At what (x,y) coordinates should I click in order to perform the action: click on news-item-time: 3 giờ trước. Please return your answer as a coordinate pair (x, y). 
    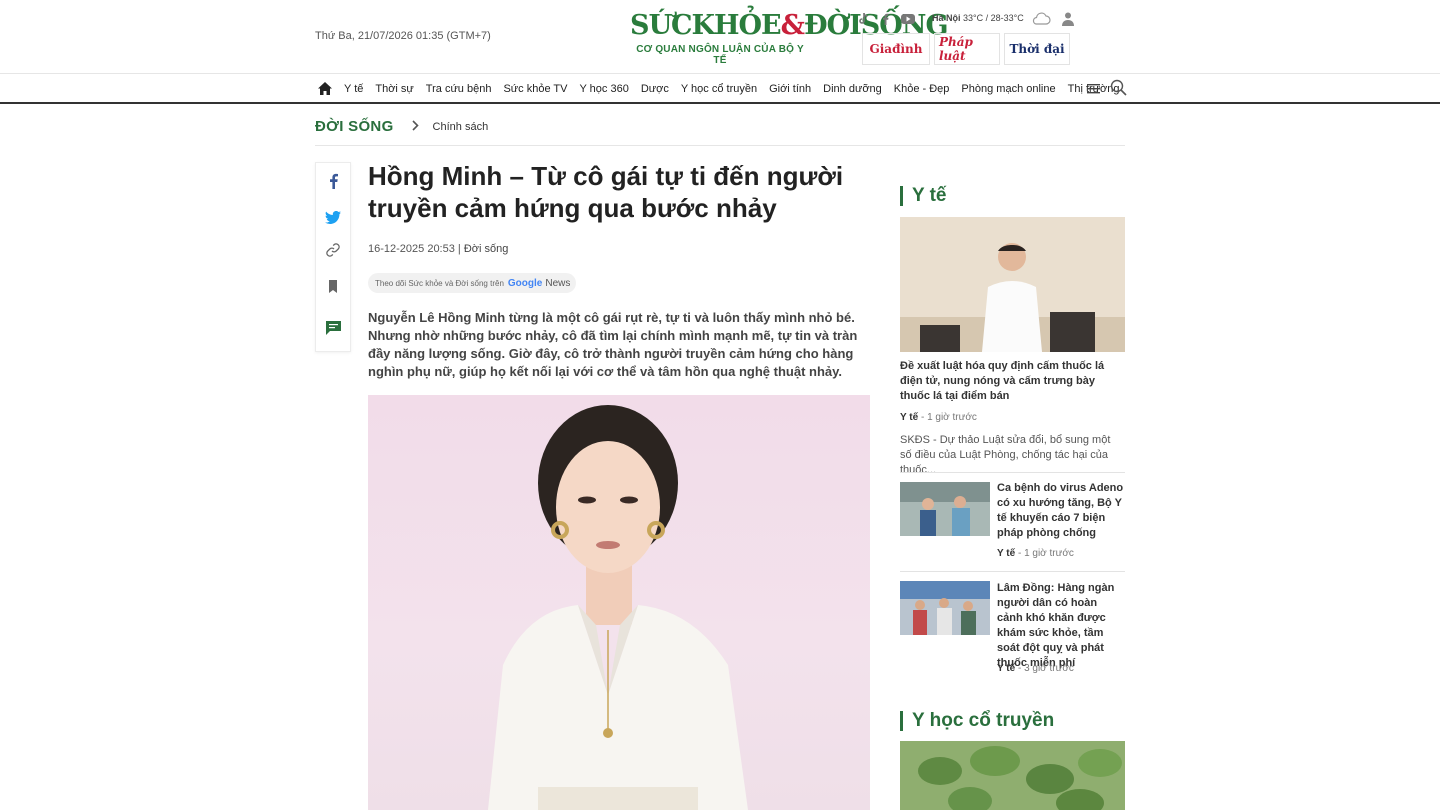
    Looking at the image, I should click on (1049, 668).